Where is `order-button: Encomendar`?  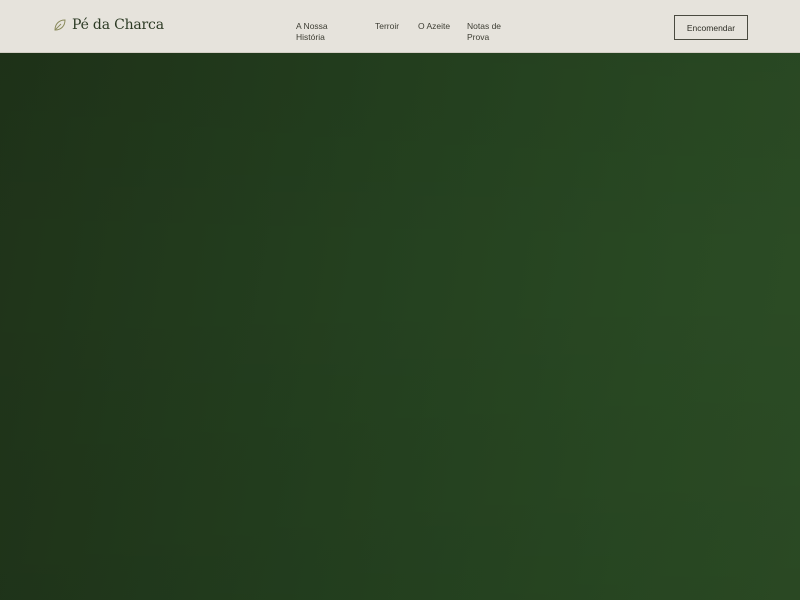
order-button: Encomendar is located at coordinates (711, 27).